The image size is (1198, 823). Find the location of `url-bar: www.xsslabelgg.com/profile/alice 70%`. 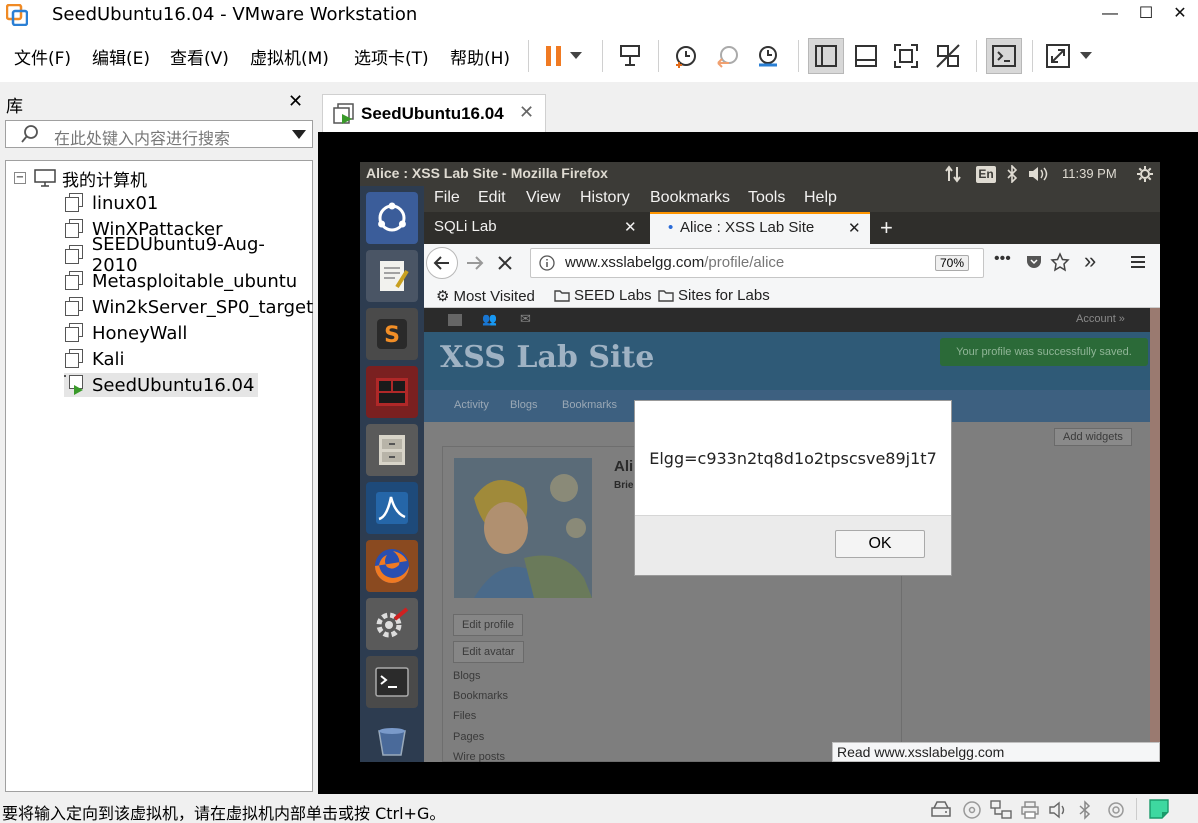

url-bar: www.xsslabelgg.com/profile/alice 70% is located at coordinates (757, 263).